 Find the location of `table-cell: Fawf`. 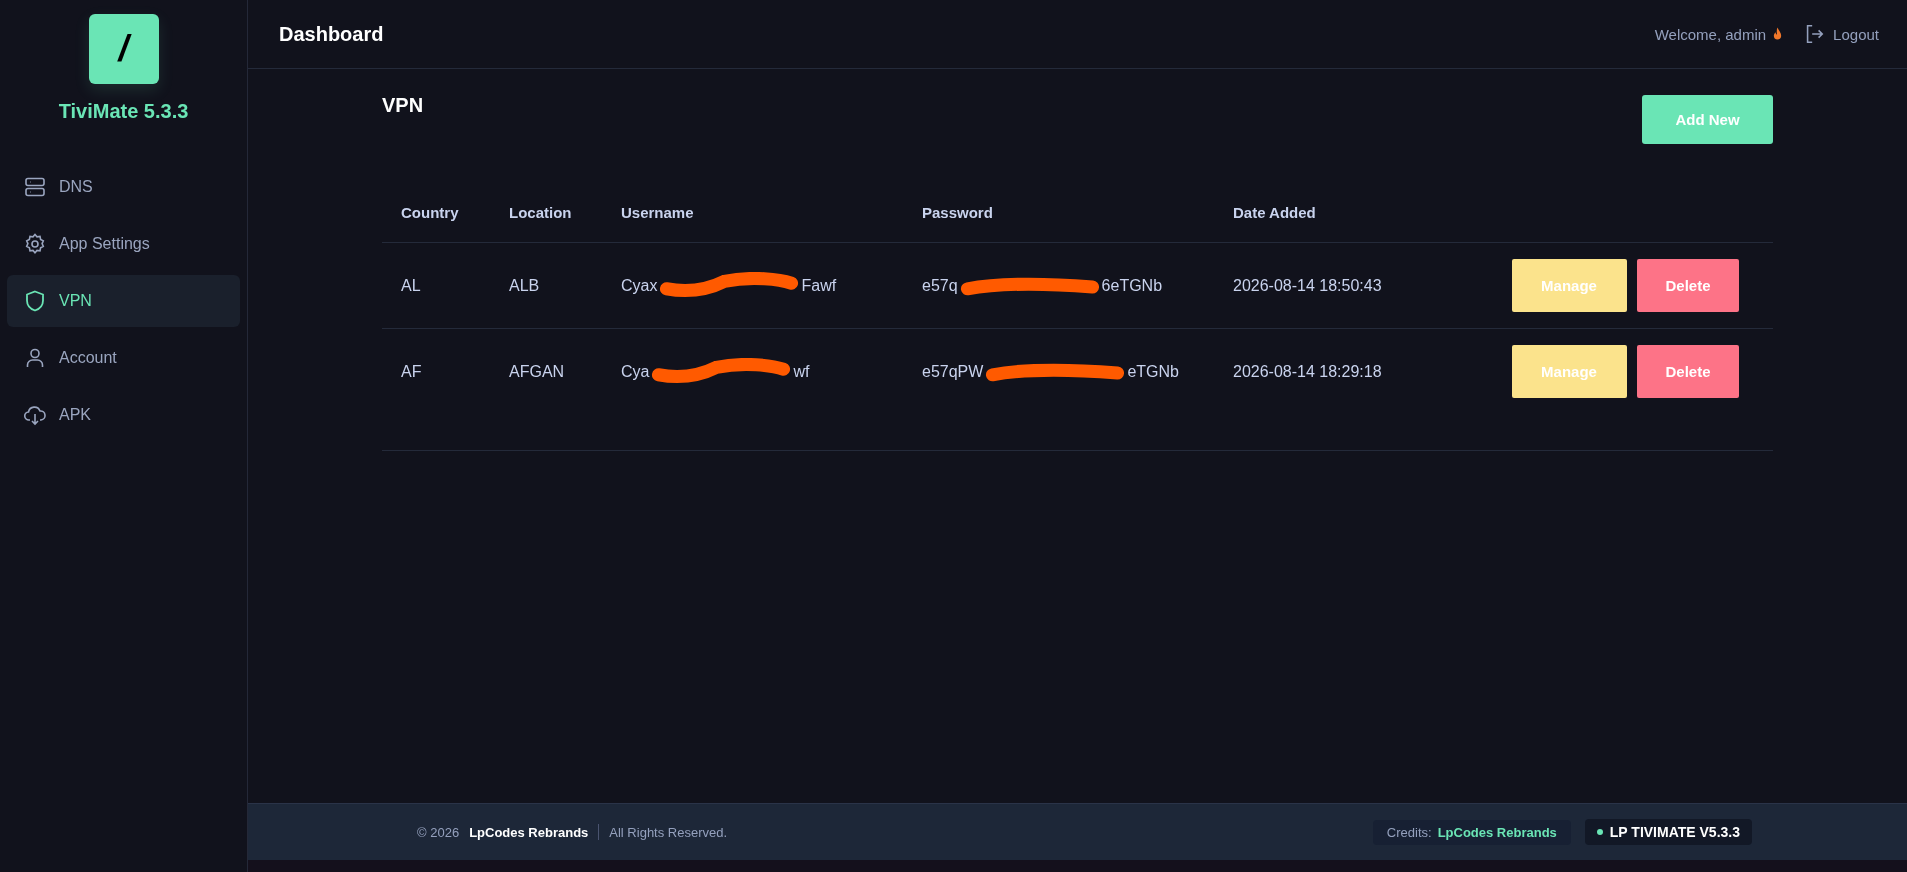

table-cell: Fawf is located at coordinates (819, 285).